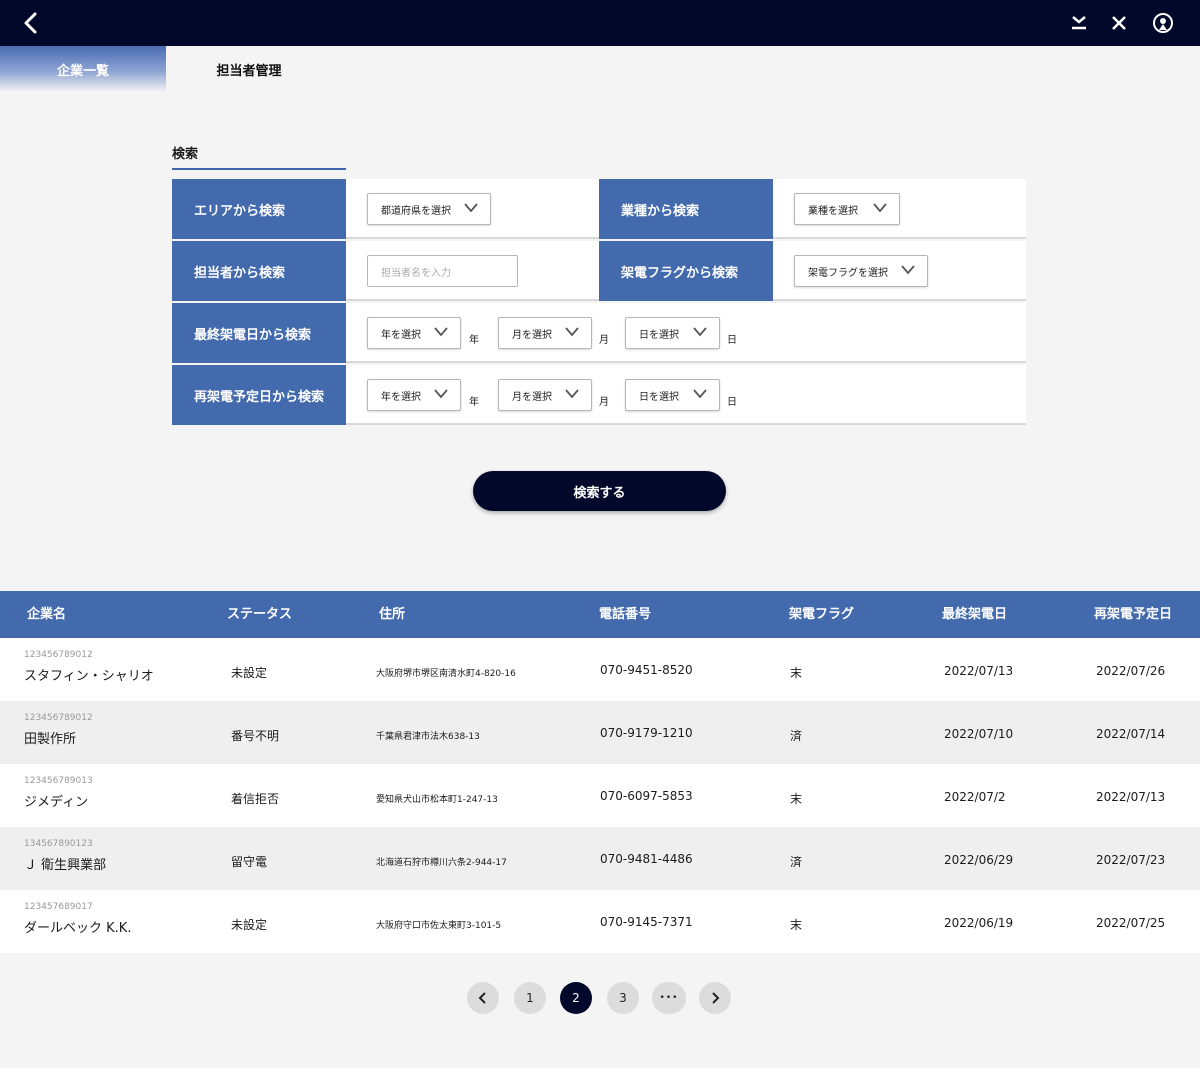 The width and height of the screenshot is (1200, 1068). I want to click on company-id: 123456789012, so click(58, 718).